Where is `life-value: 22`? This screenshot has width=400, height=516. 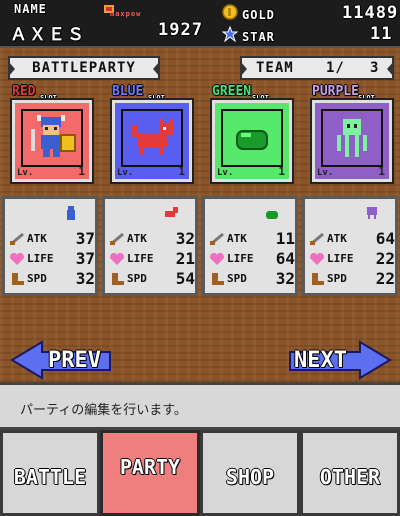 life-value: 22 is located at coordinates (385, 258).